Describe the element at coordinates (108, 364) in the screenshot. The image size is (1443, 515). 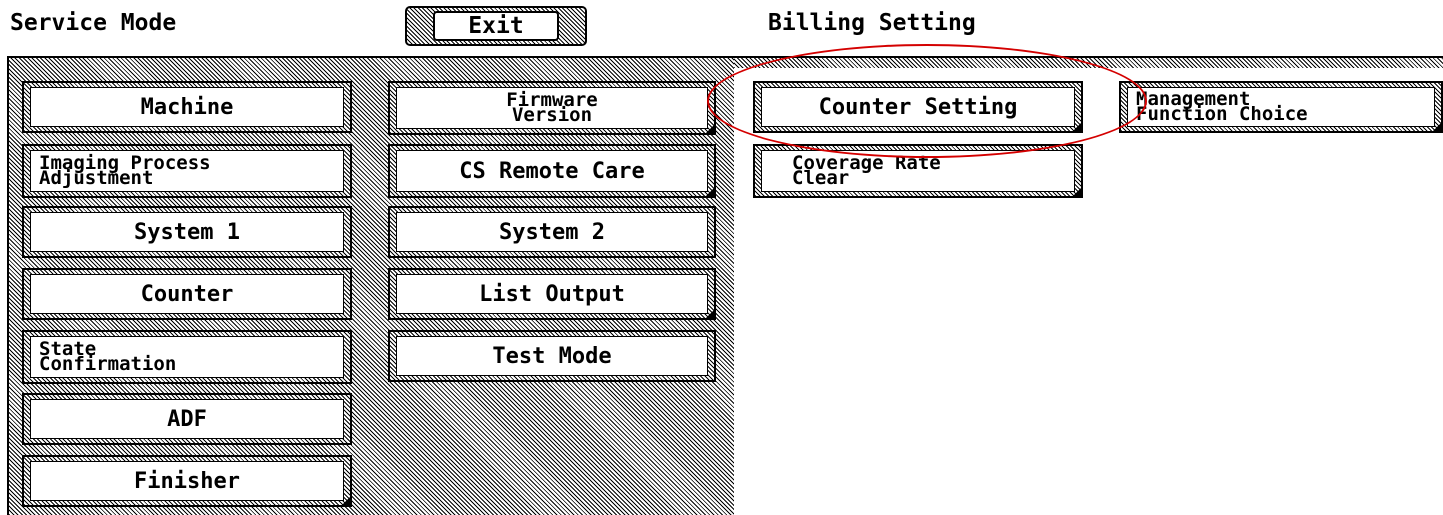
I see `state-line2: Confirmation` at that location.